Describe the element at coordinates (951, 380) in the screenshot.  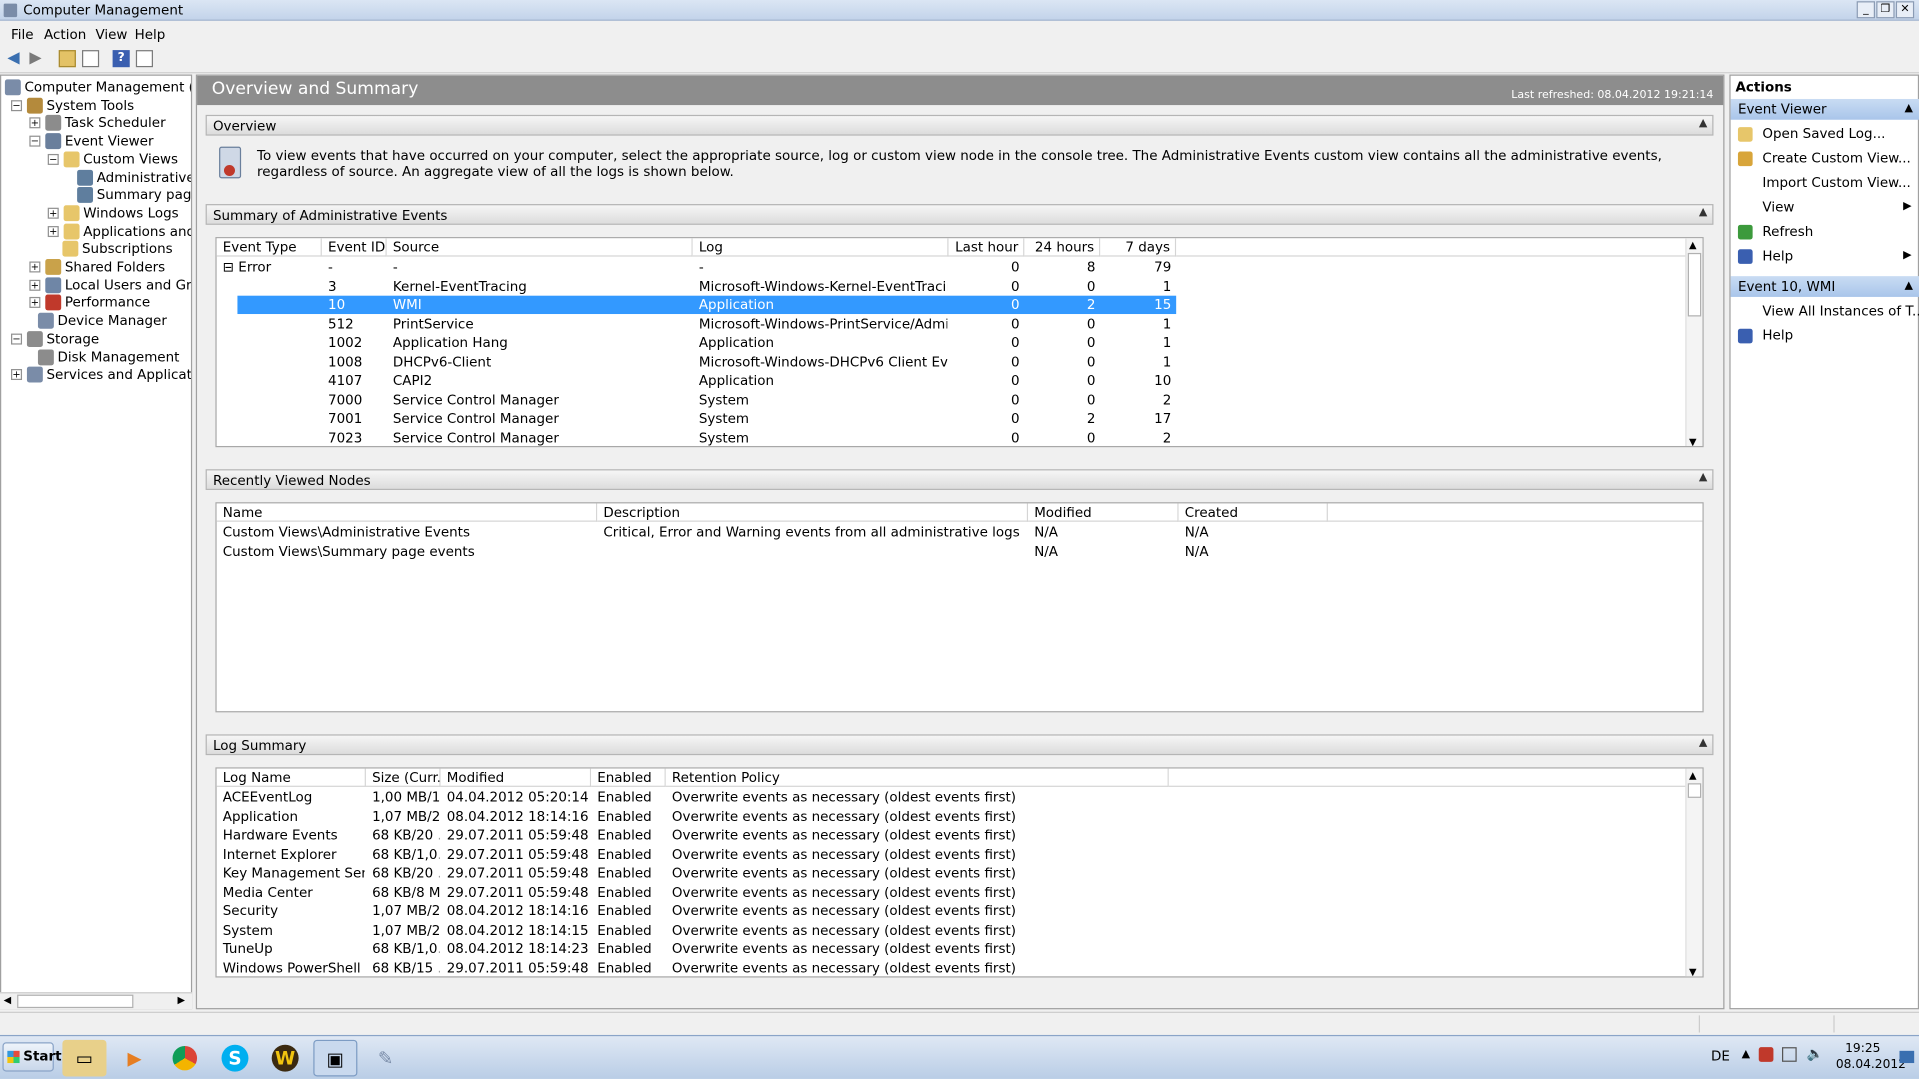
I see `table-row: 4107 CAPI2 Application 0 0 10` at that location.